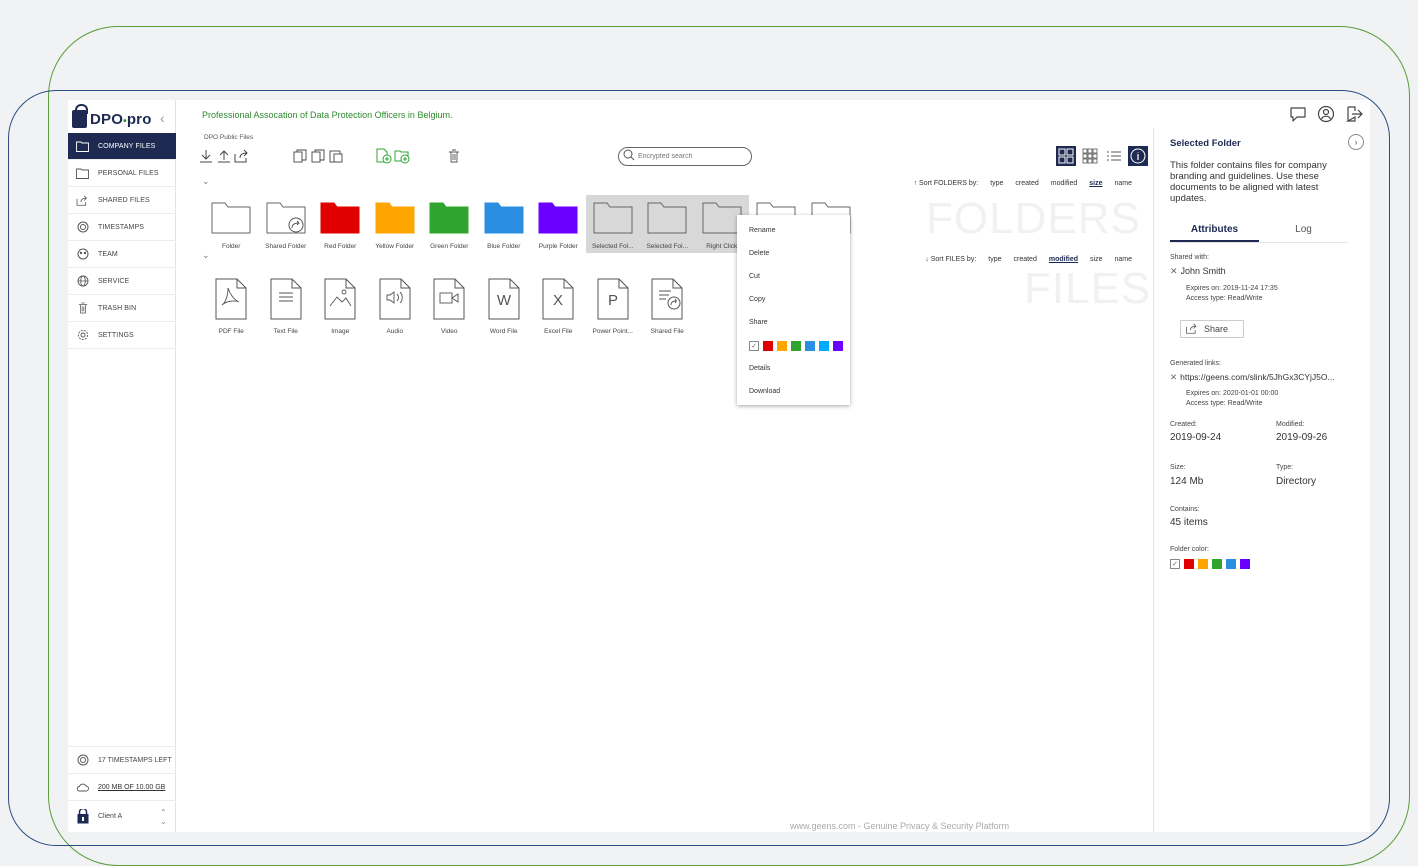 The width and height of the screenshot is (1418, 866). Describe the element at coordinates (384, 156) in the screenshot. I see `new-file-icon` at that location.